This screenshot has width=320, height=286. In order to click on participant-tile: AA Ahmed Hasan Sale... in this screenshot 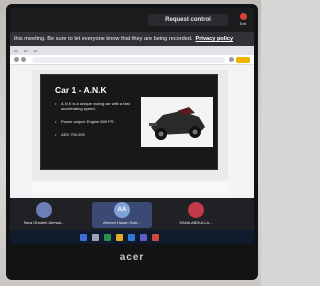, I will do `click(122, 215)`.